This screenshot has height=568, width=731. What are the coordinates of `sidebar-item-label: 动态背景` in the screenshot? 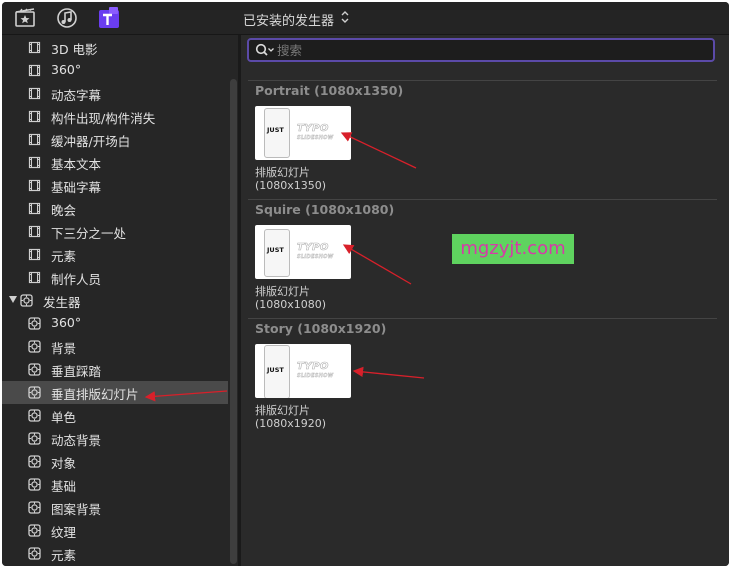 It's located at (76, 440).